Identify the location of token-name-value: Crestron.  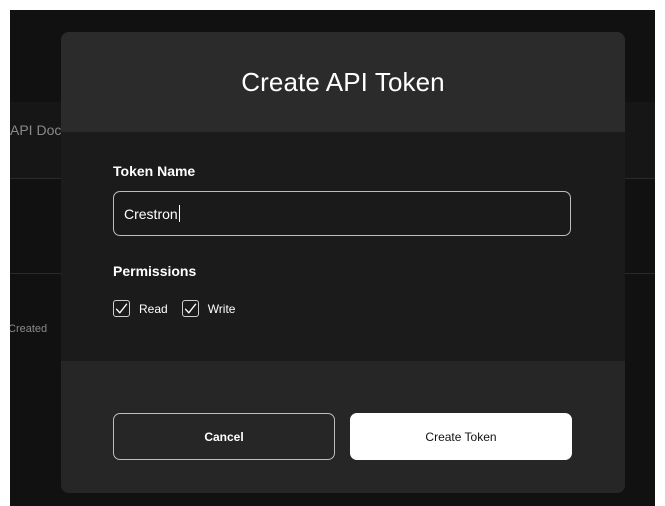
(151, 213).